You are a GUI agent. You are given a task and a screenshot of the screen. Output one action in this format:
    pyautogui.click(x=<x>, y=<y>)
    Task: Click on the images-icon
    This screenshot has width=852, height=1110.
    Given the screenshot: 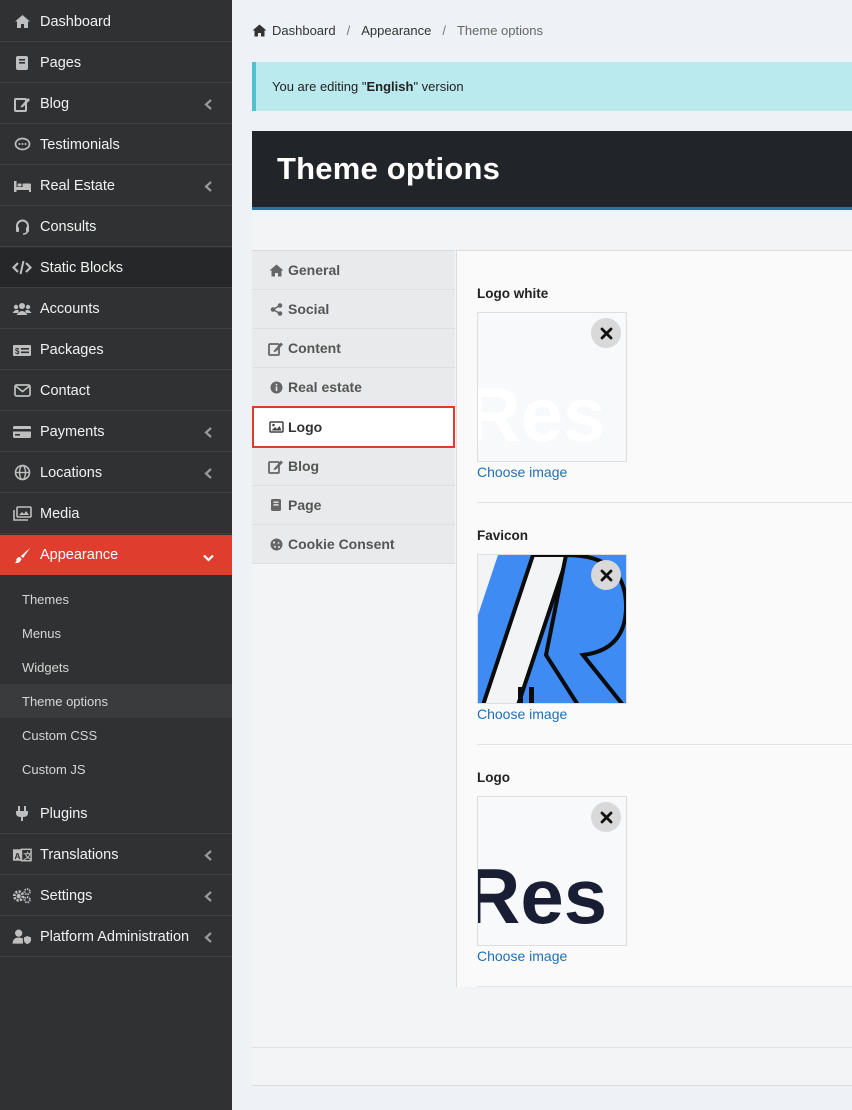 What is the action you would take?
    pyautogui.click(x=22, y=514)
    